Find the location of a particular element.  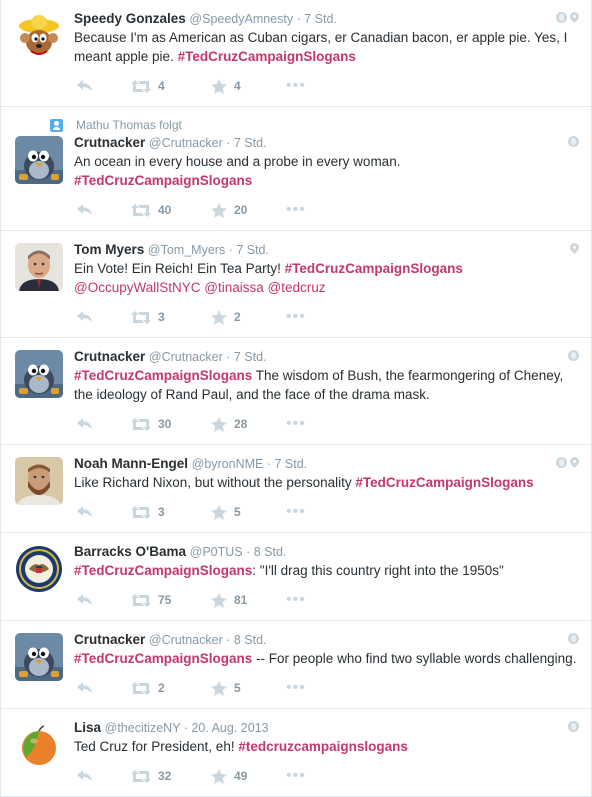

user-fullname: Speedy Gonzales is located at coordinates (130, 18).